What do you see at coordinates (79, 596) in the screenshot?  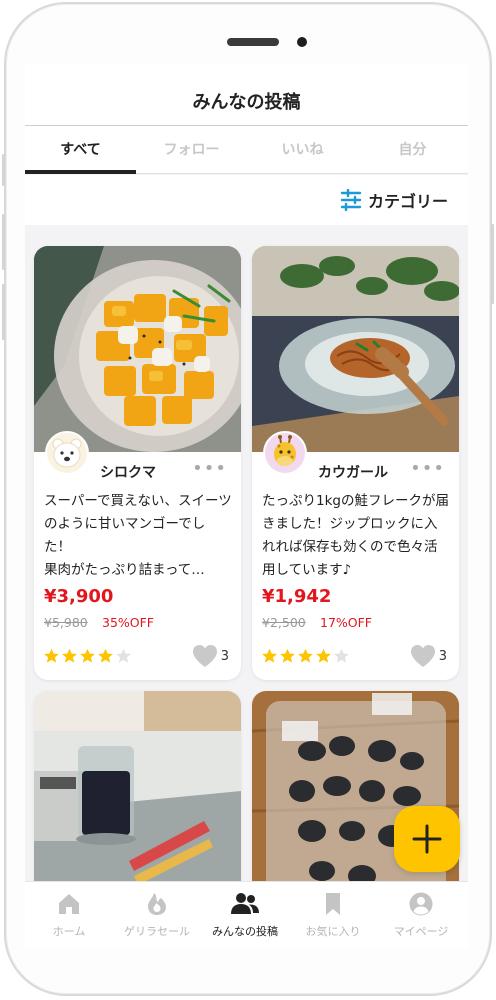 I see `sale-price: ¥3,900` at bounding box center [79, 596].